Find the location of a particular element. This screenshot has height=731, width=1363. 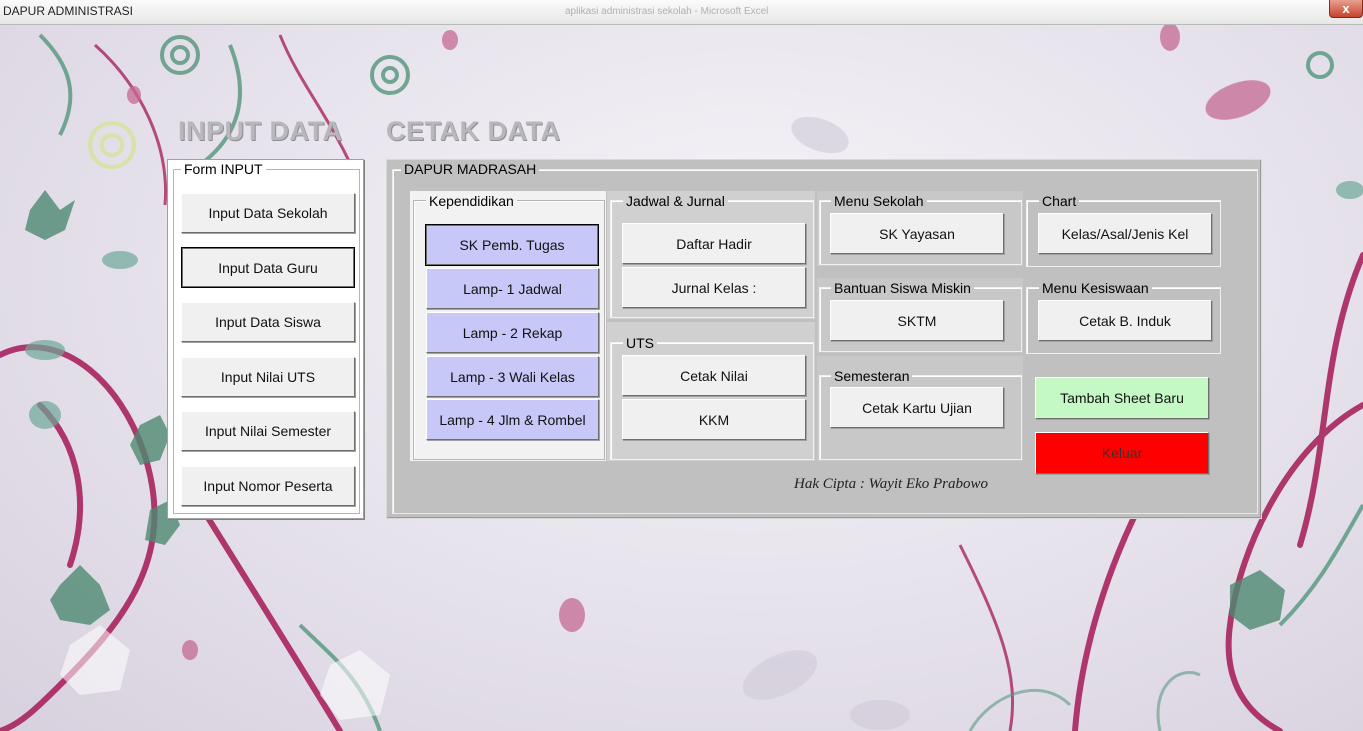

window-close-button: x is located at coordinates (1346, 9).